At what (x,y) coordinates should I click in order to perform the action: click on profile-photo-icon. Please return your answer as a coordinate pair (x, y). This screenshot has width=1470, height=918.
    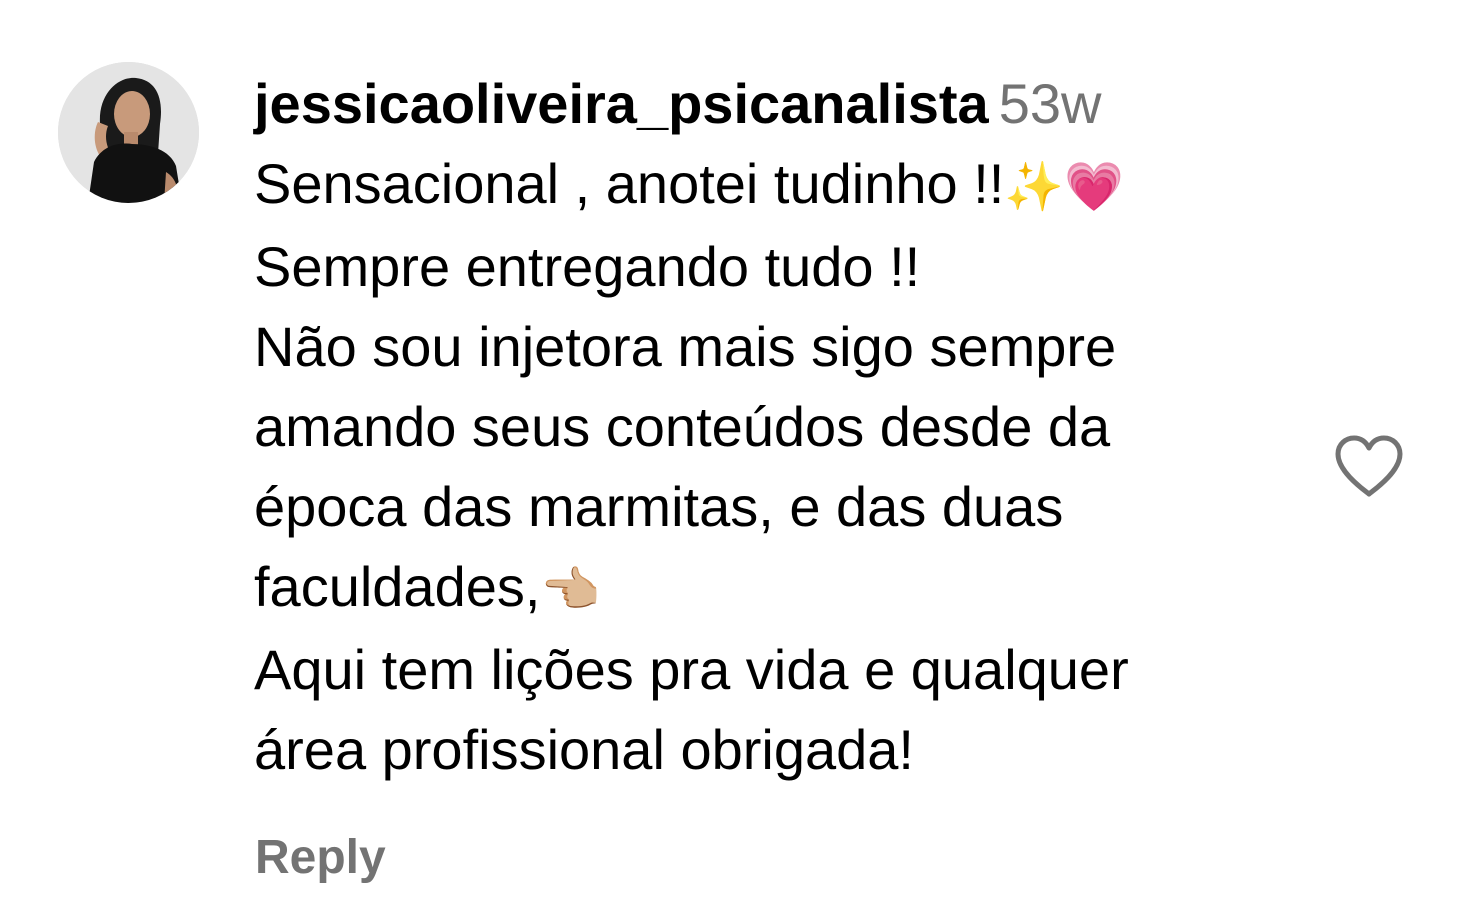
    Looking at the image, I should click on (128, 132).